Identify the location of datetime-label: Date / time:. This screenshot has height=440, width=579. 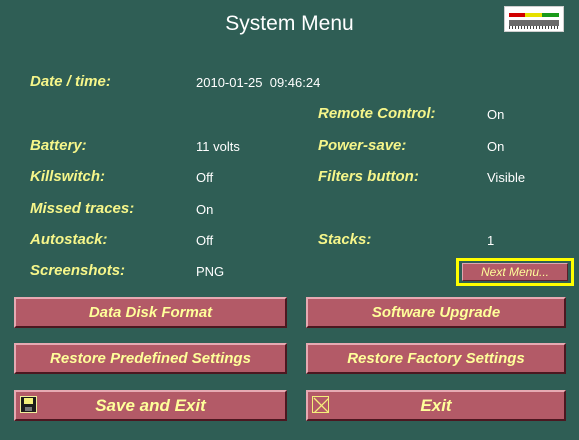
(70, 81).